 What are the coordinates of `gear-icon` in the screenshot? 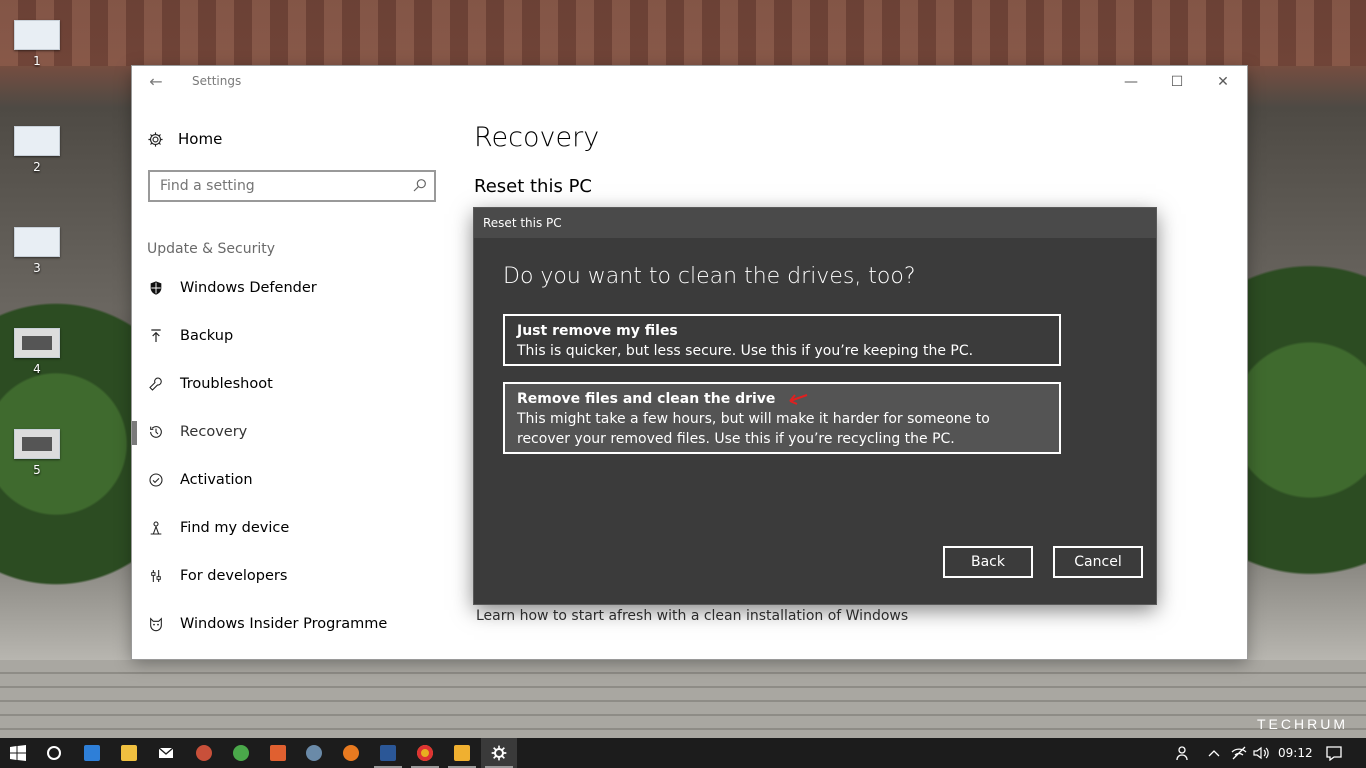 It's located at (155, 139).